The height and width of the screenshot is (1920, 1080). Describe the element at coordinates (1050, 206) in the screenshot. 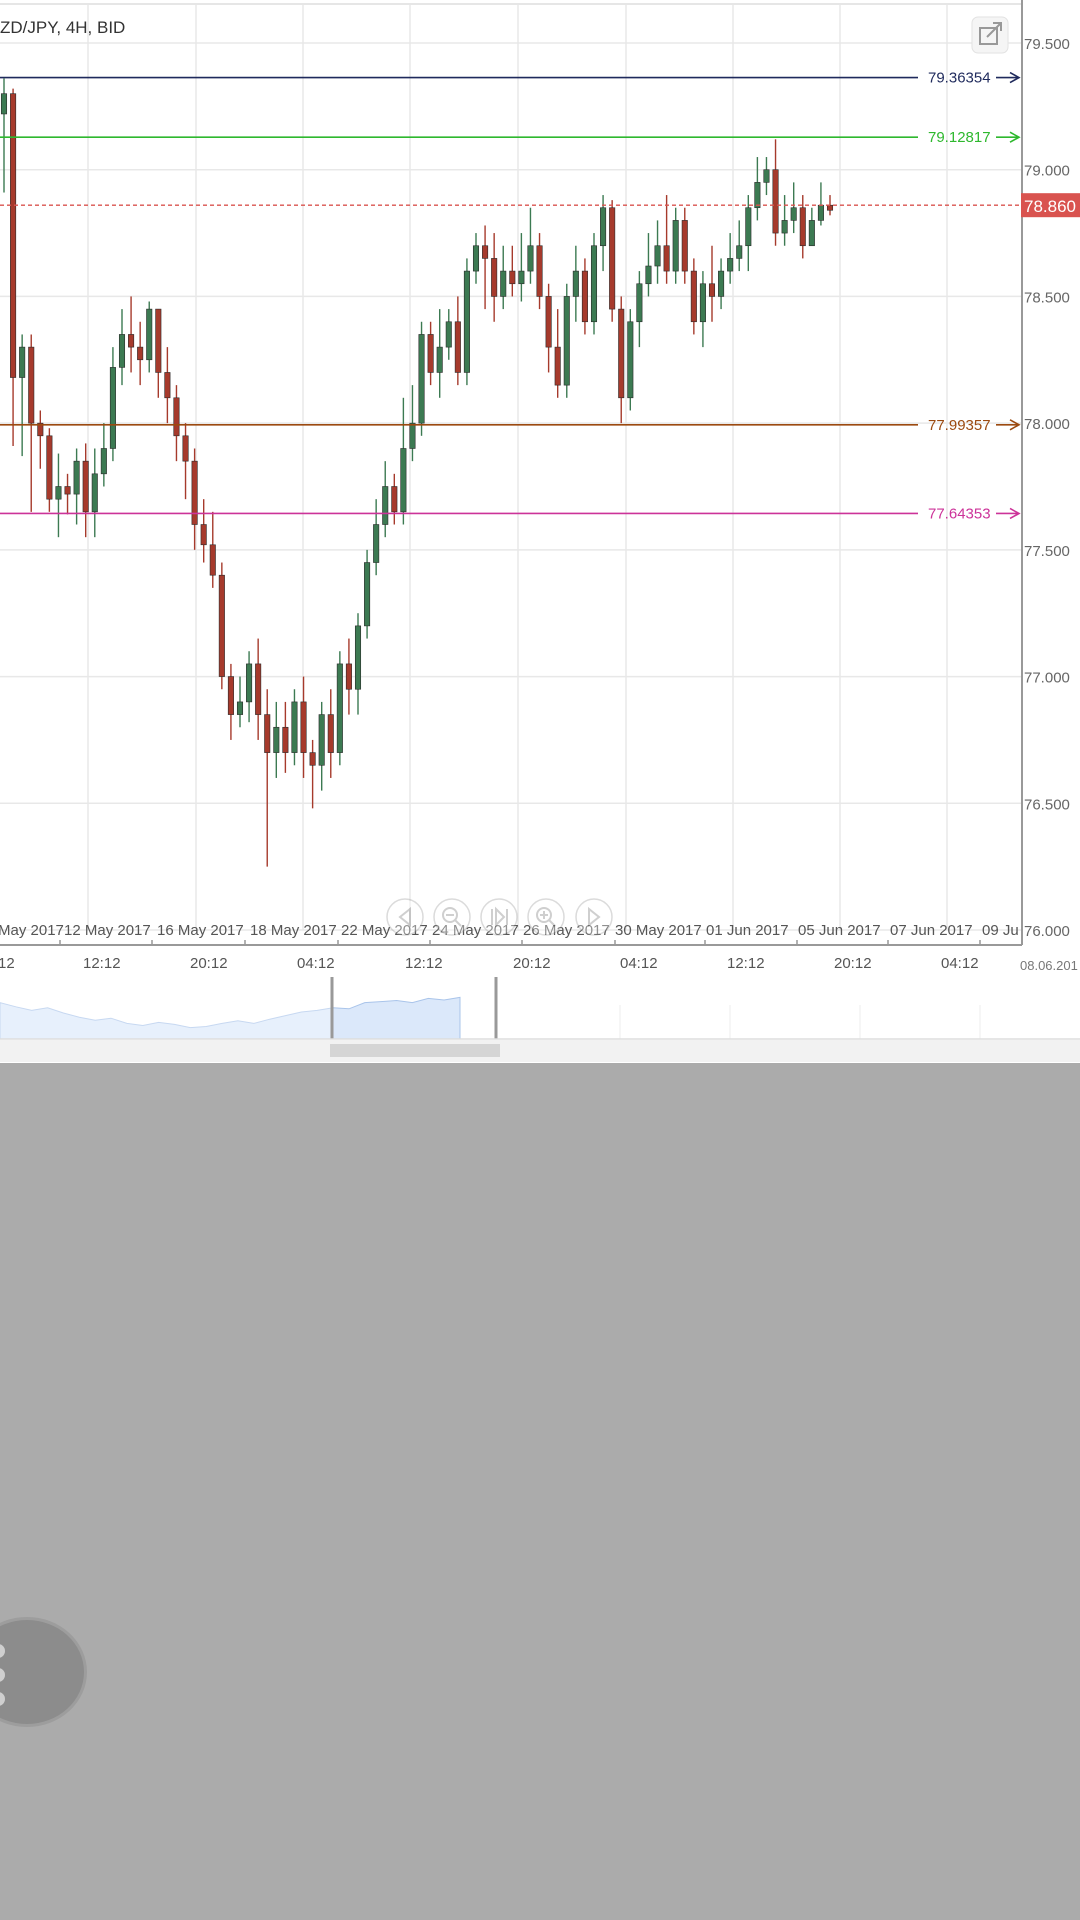

I see `current-price-label: 78.860` at that location.